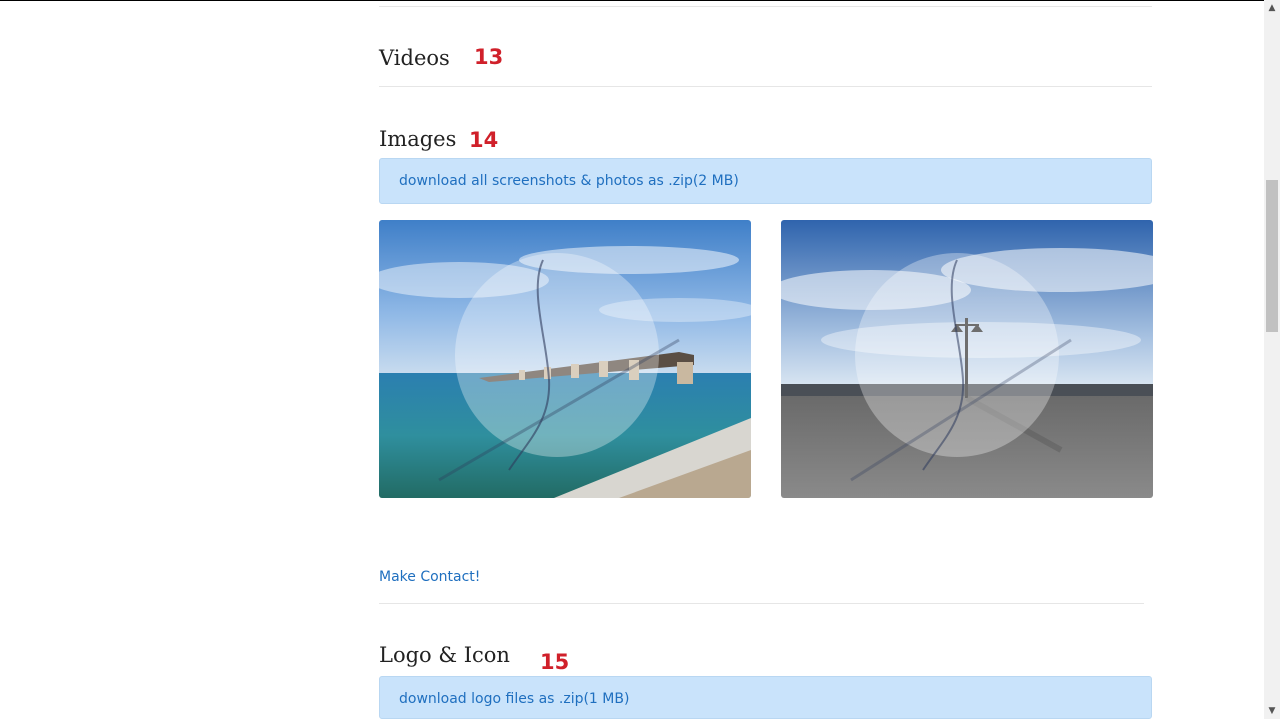 The width and height of the screenshot is (1280, 719). I want to click on images-annotation-number: 14, so click(484, 140).